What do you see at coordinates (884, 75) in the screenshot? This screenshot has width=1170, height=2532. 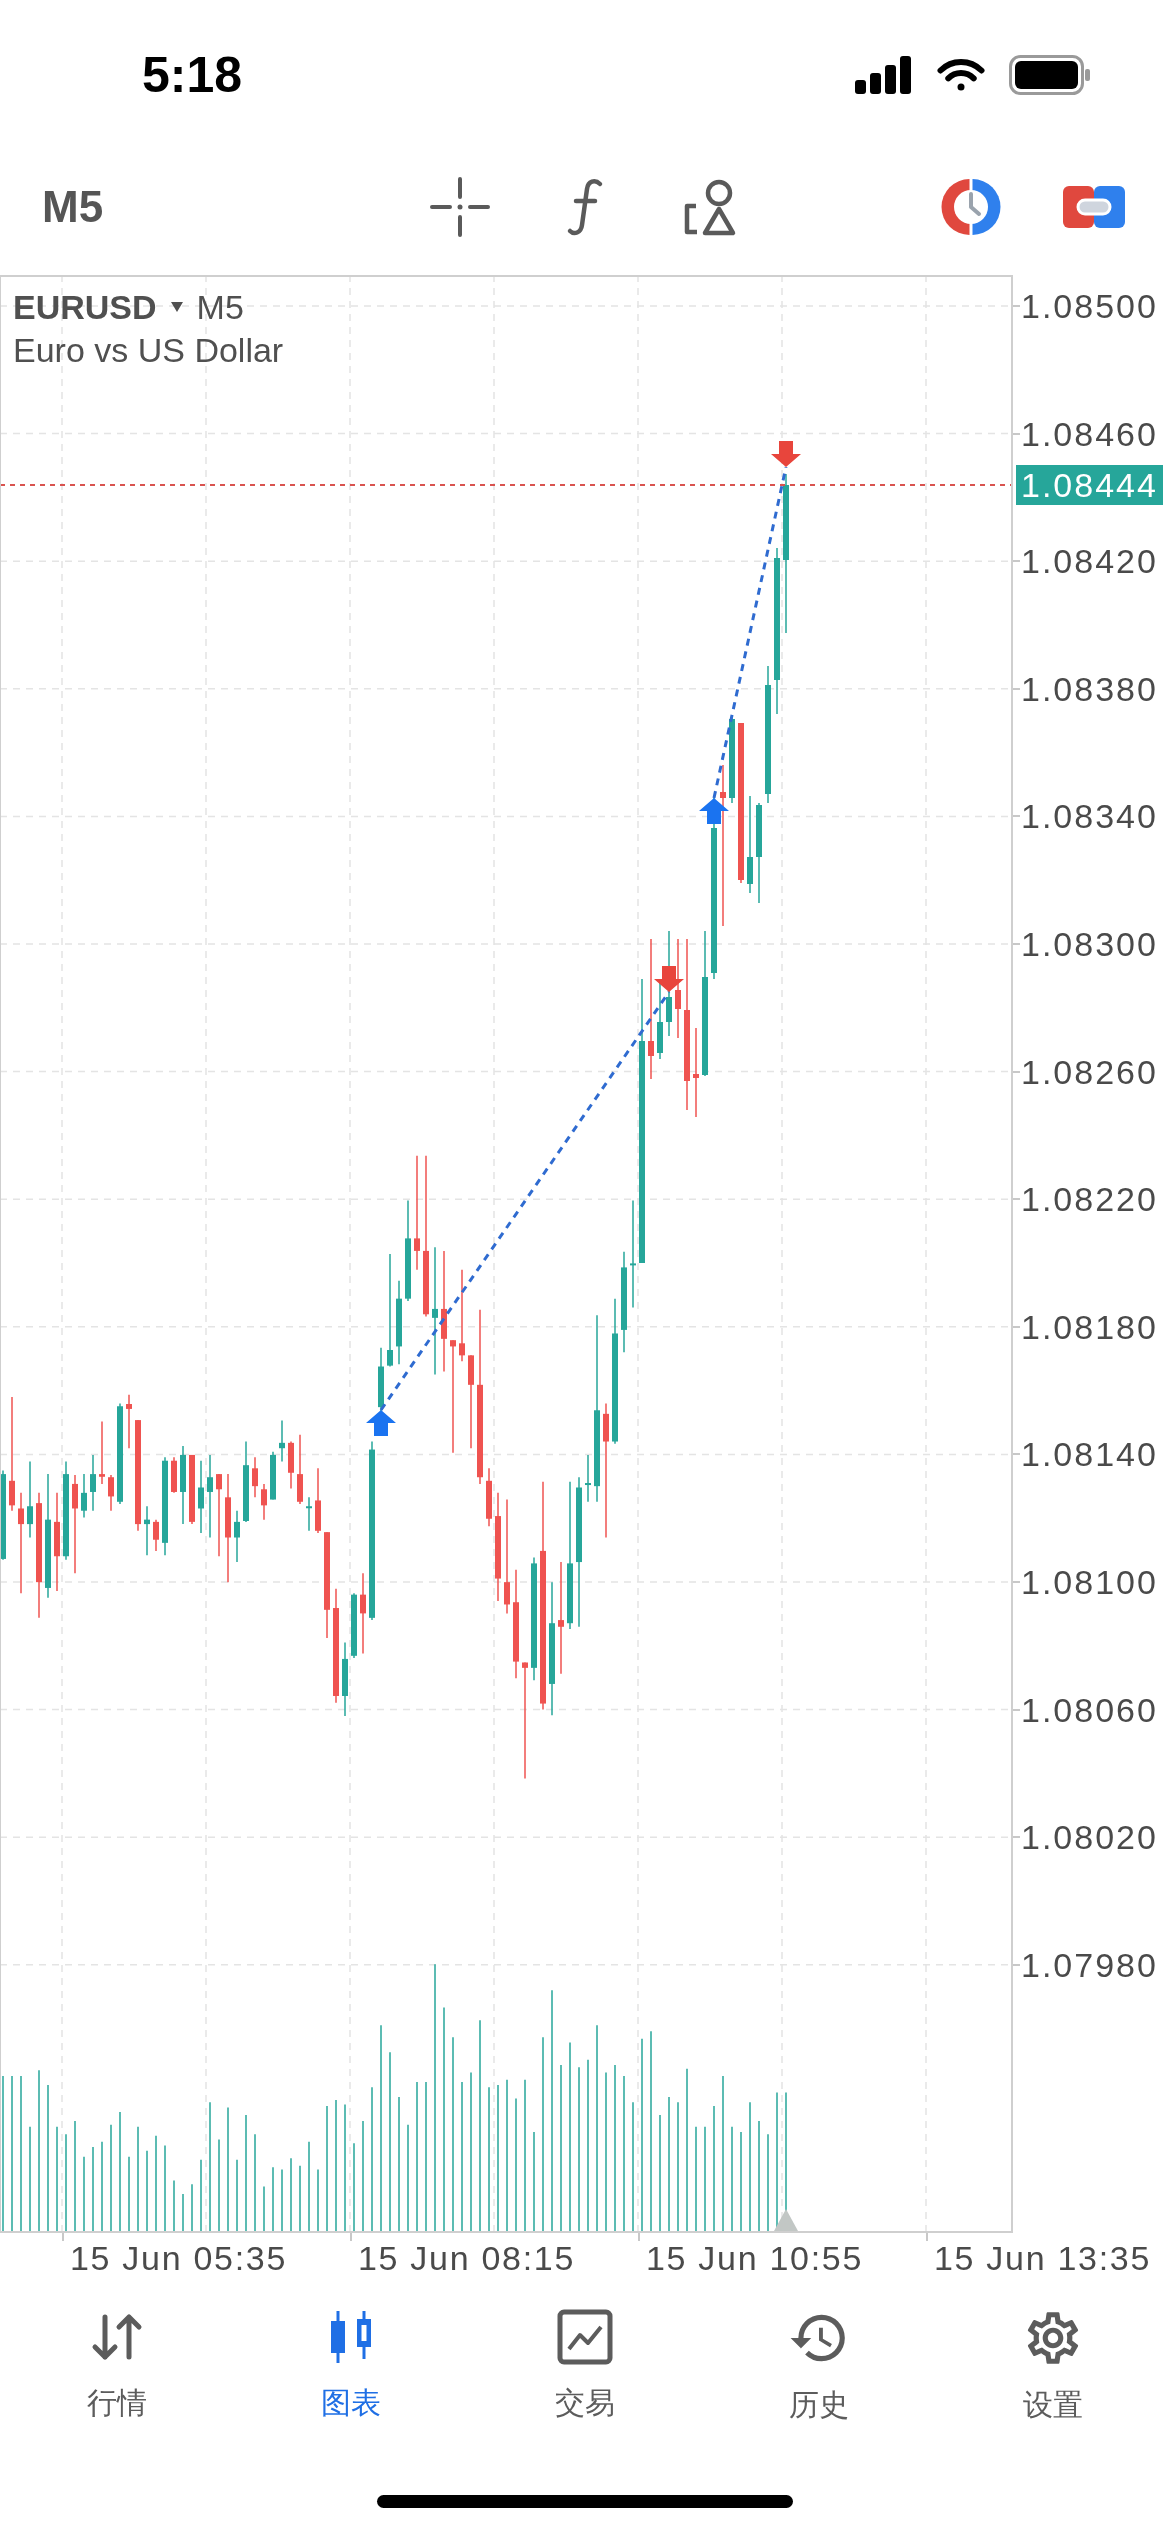 I see `signal-icon` at bounding box center [884, 75].